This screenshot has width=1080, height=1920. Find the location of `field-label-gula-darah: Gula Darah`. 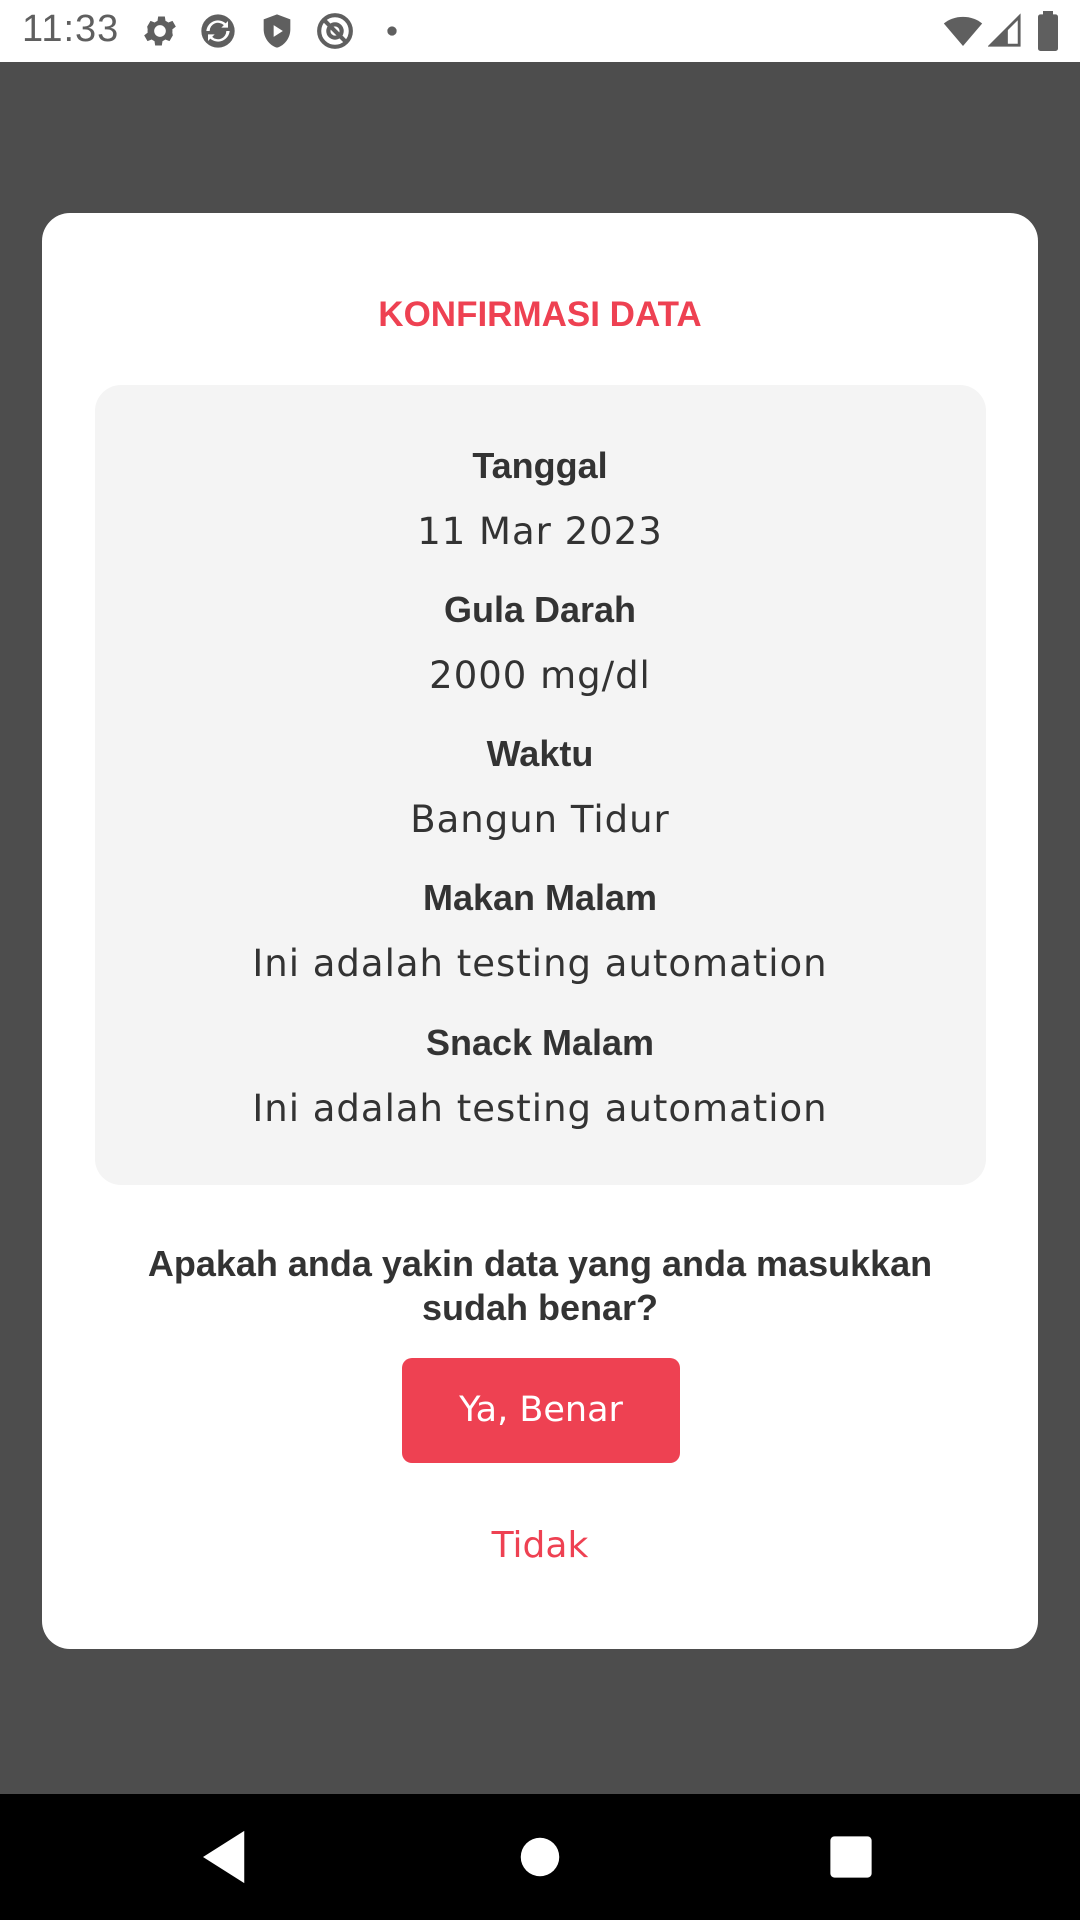

field-label-gula-darah: Gula Darah is located at coordinates (540, 609).